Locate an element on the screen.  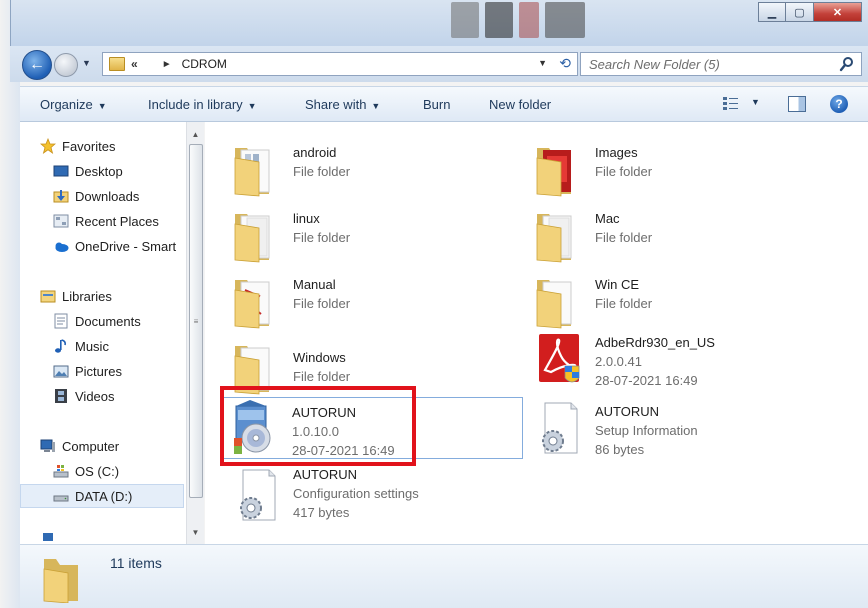
burn-button: Burn is located at coordinates (436, 104).